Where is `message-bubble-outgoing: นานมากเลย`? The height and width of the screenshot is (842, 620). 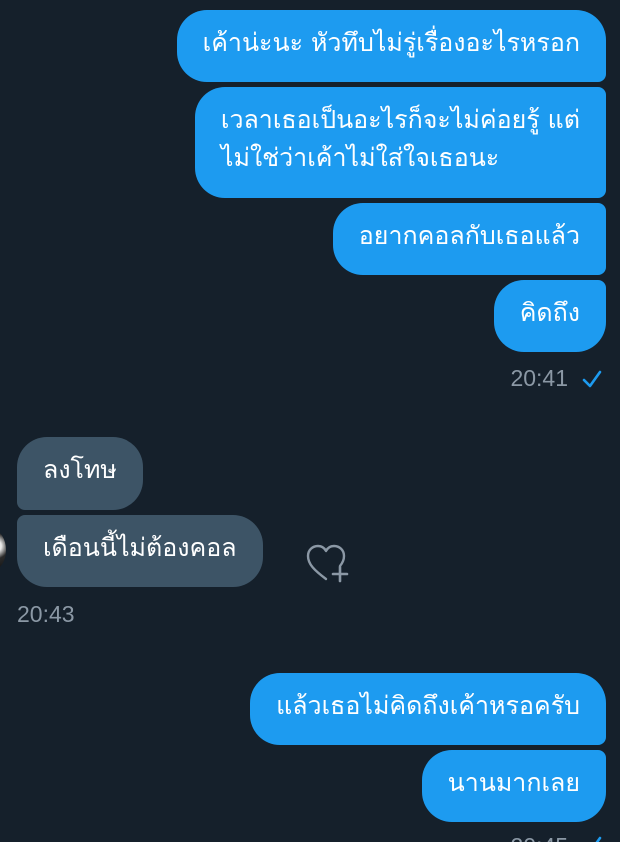 message-bubble-outgoing: นานมากเลย is located at coordinates (513, 786).